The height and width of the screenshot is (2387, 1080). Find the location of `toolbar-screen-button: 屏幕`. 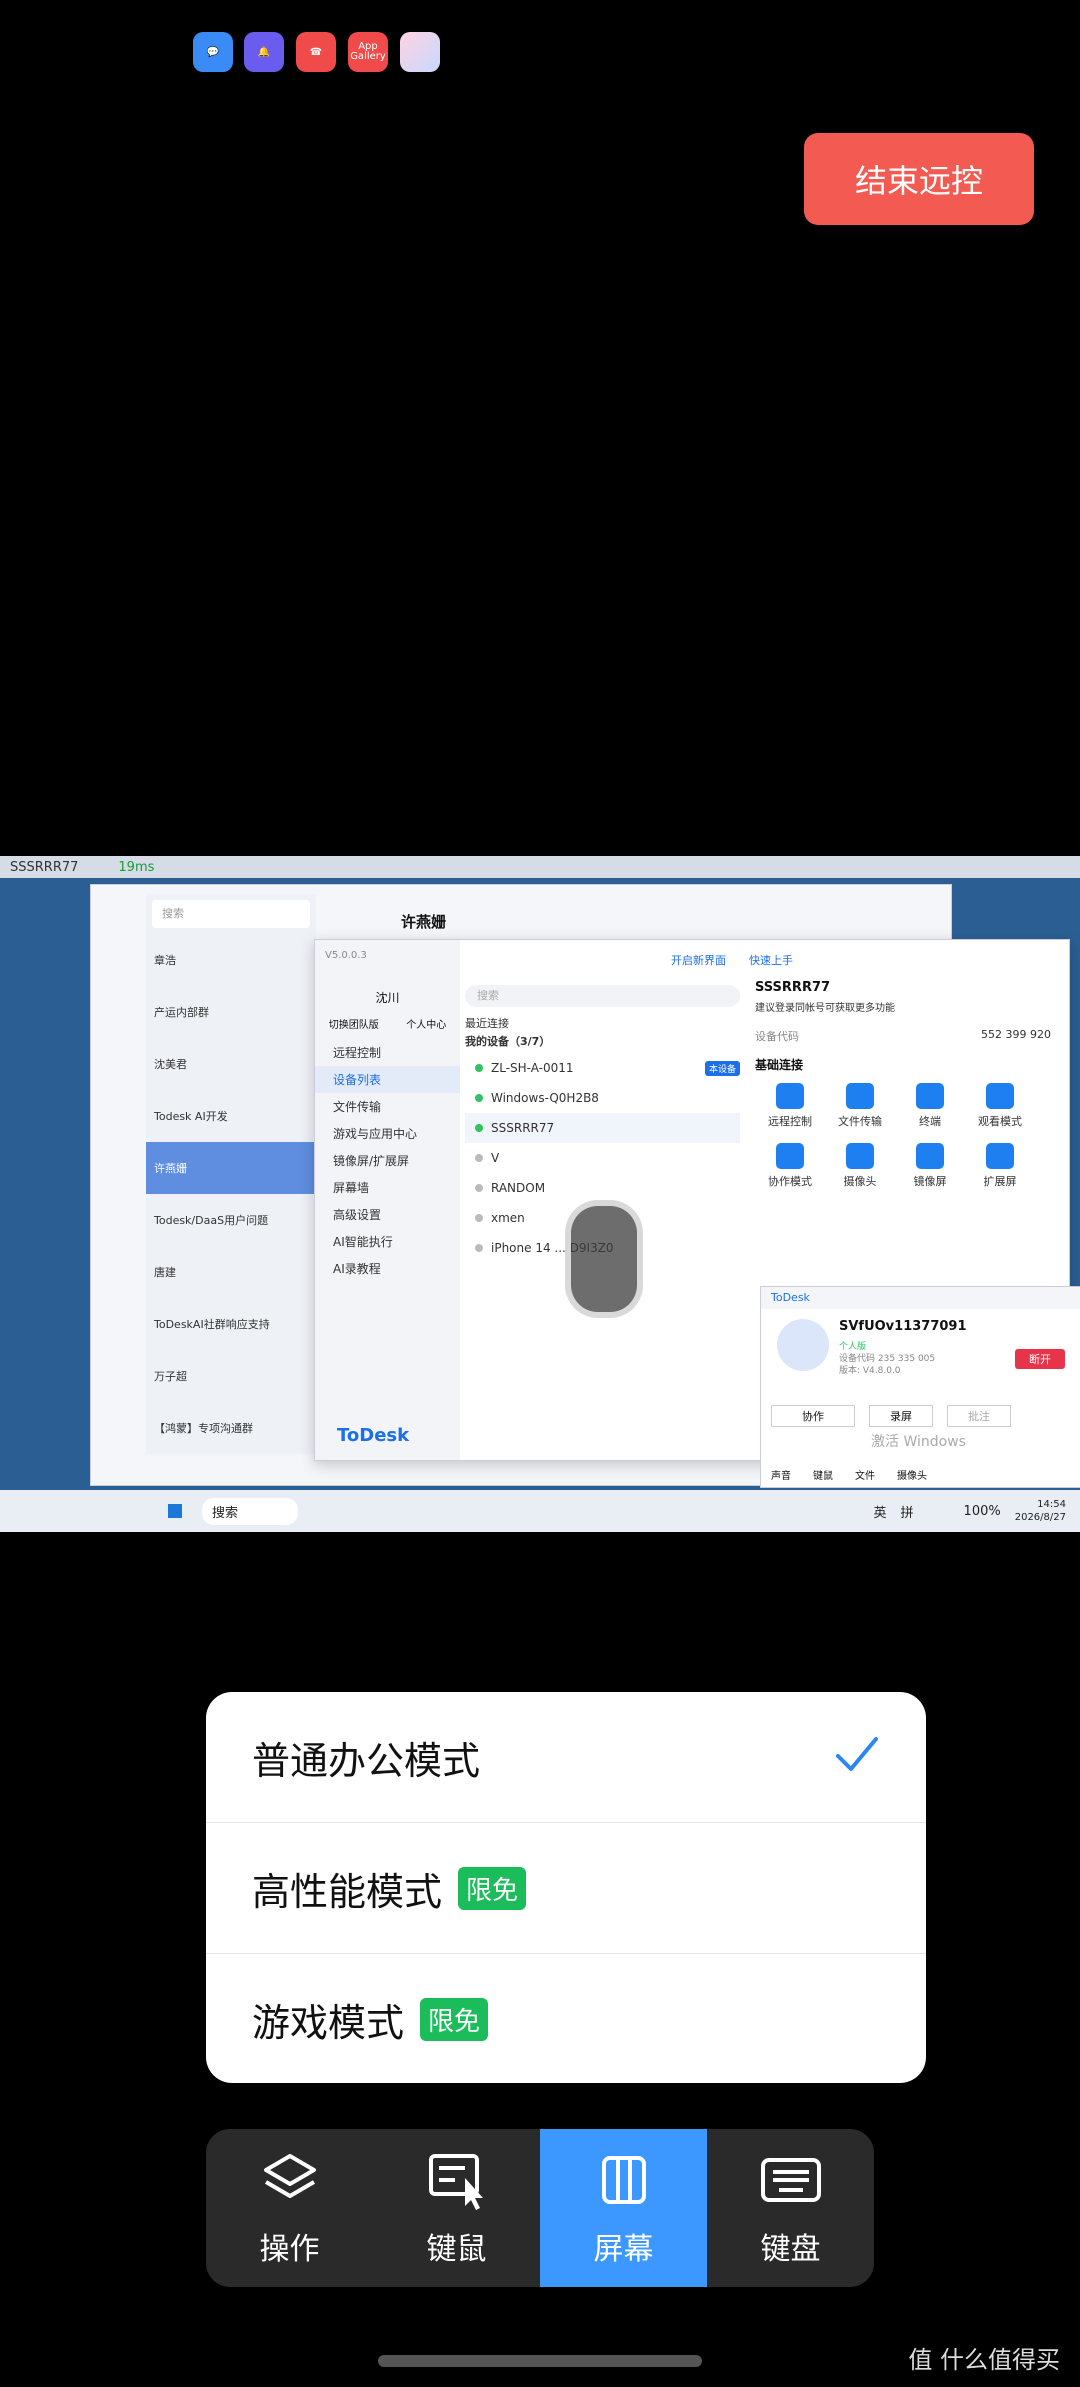

toolbar-screen-button: 屏幕 is located at coordinates (623, 2208).